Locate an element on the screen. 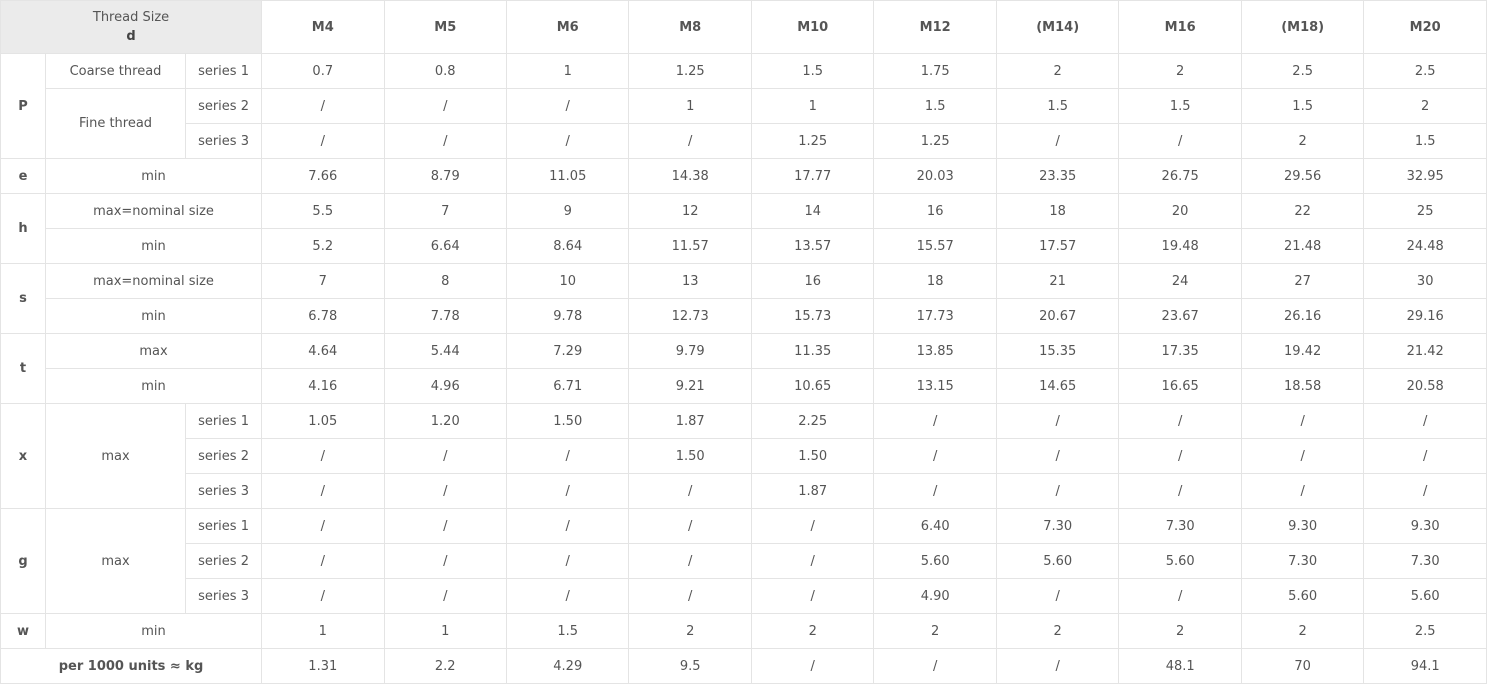 The width and height of the screenshot is (1488, 688). value-cell: 20.58 is located at coordinates (1425, 386).